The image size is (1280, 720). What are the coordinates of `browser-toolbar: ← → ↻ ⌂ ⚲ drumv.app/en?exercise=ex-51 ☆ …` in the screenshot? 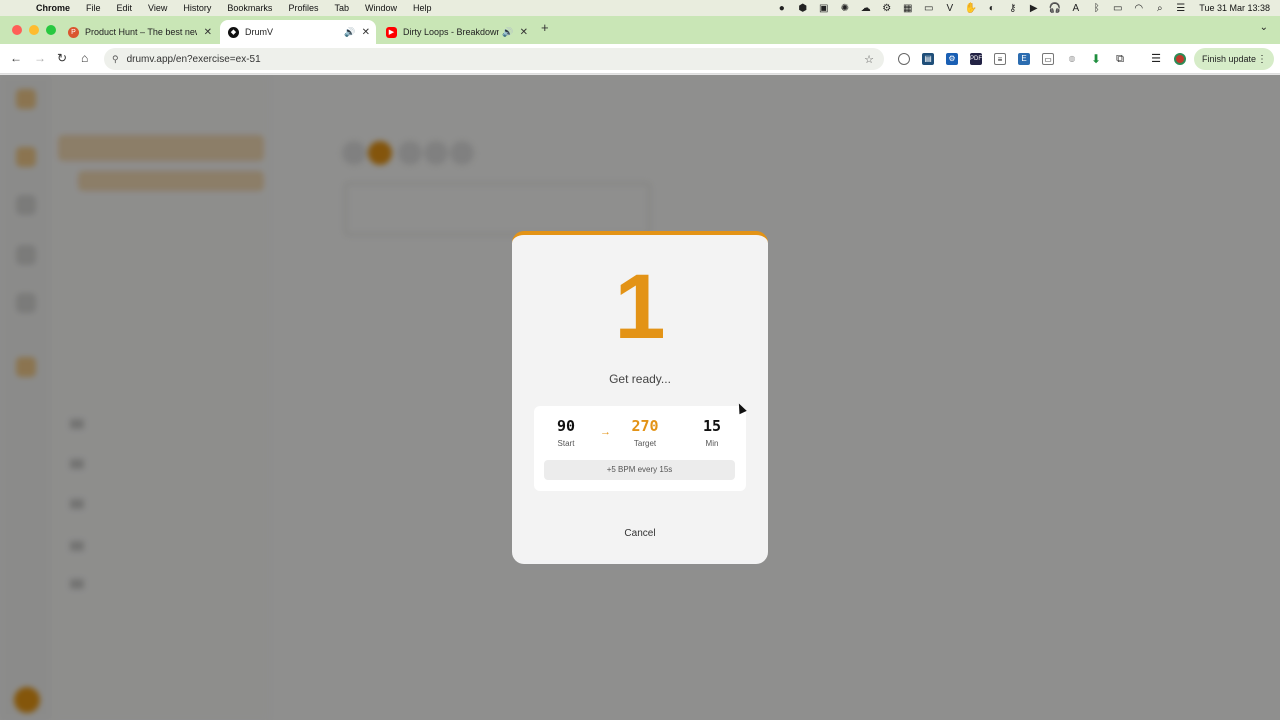 It's located at (640, 59).